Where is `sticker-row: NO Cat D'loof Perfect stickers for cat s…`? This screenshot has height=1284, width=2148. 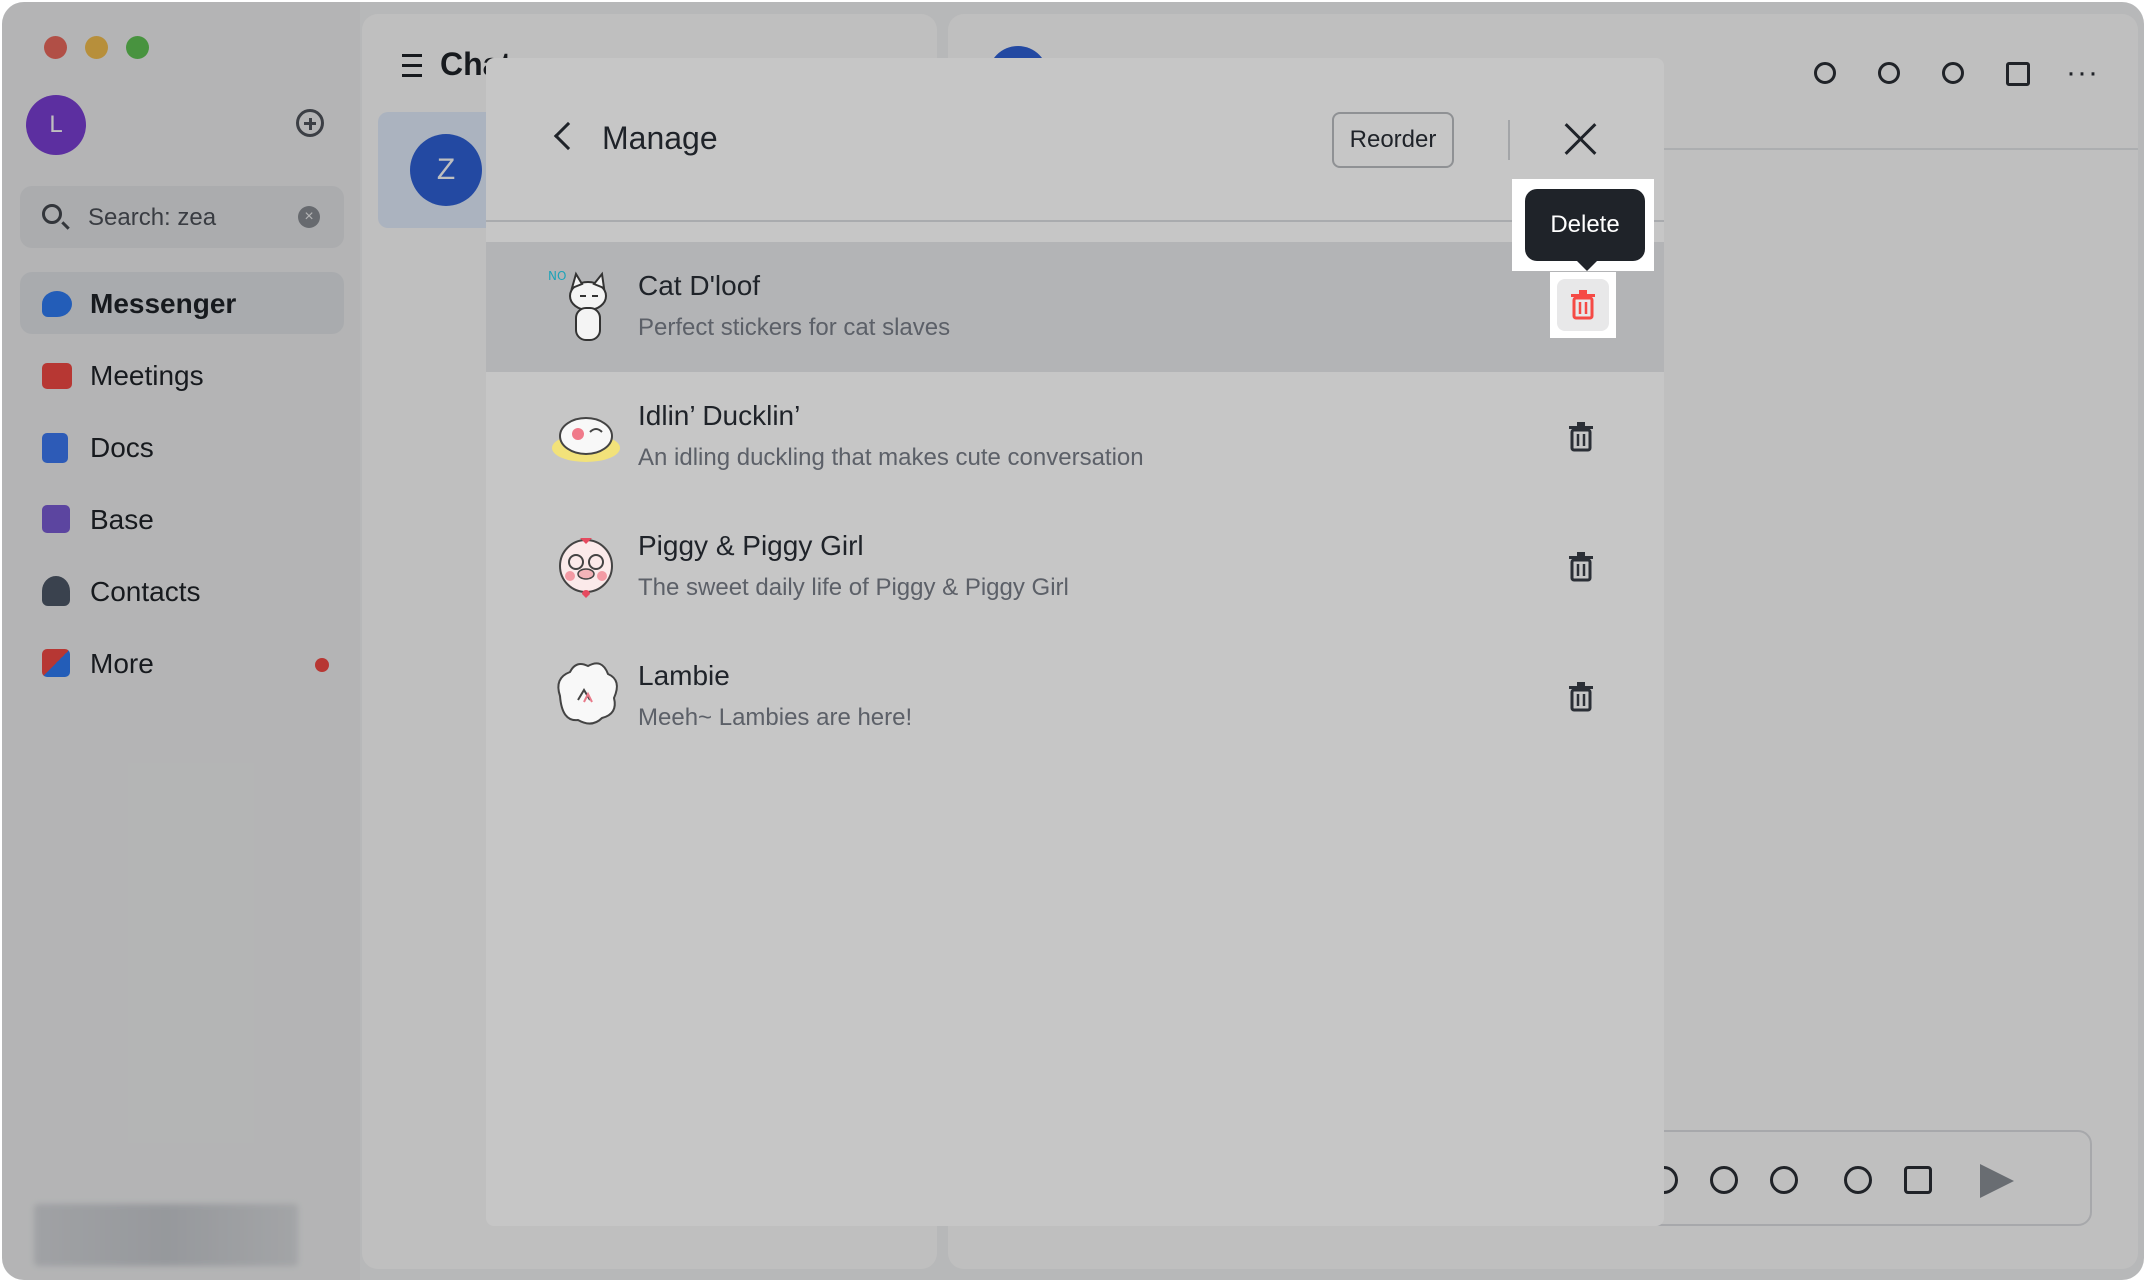 sticker-row: NO Cat D'loof Perfect stickers for cat s… is located at coordinates (1075, 307).